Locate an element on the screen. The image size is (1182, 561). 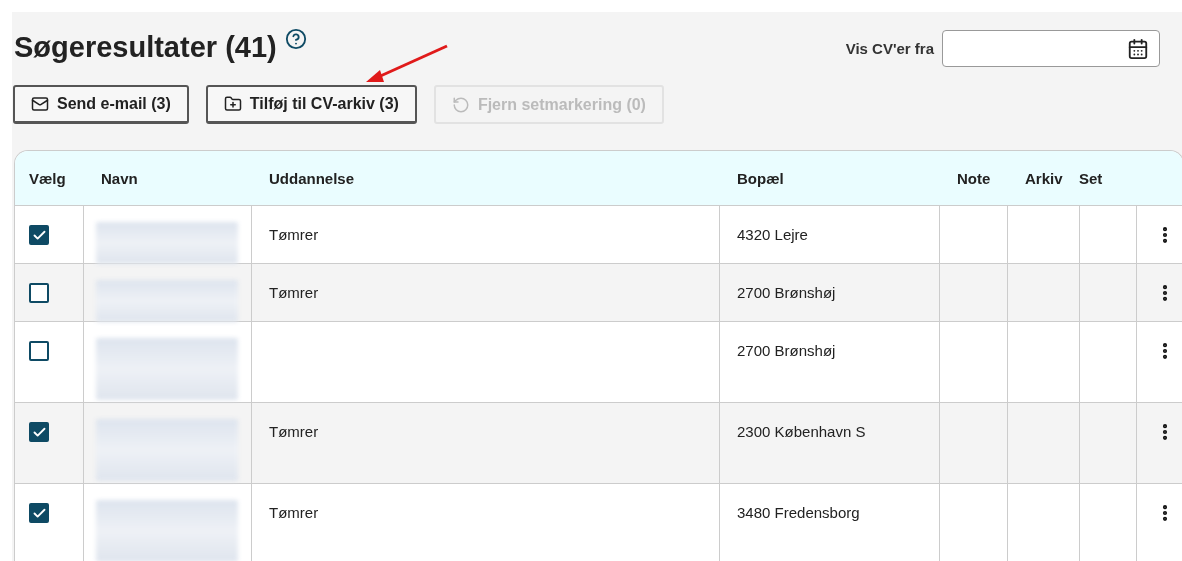
action-button: Send e-mail (3) is located at coordinates (101, 104).